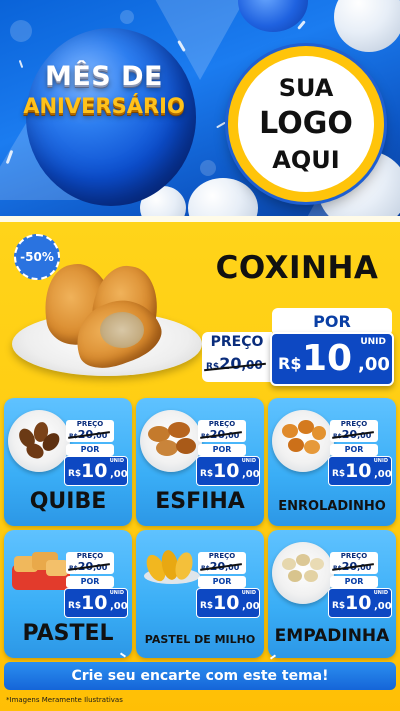 The image size is (400, 711). Describe the element at coordinates (237, 342) in the screenshot. I see `old-price-label: PREÇO` at that location.